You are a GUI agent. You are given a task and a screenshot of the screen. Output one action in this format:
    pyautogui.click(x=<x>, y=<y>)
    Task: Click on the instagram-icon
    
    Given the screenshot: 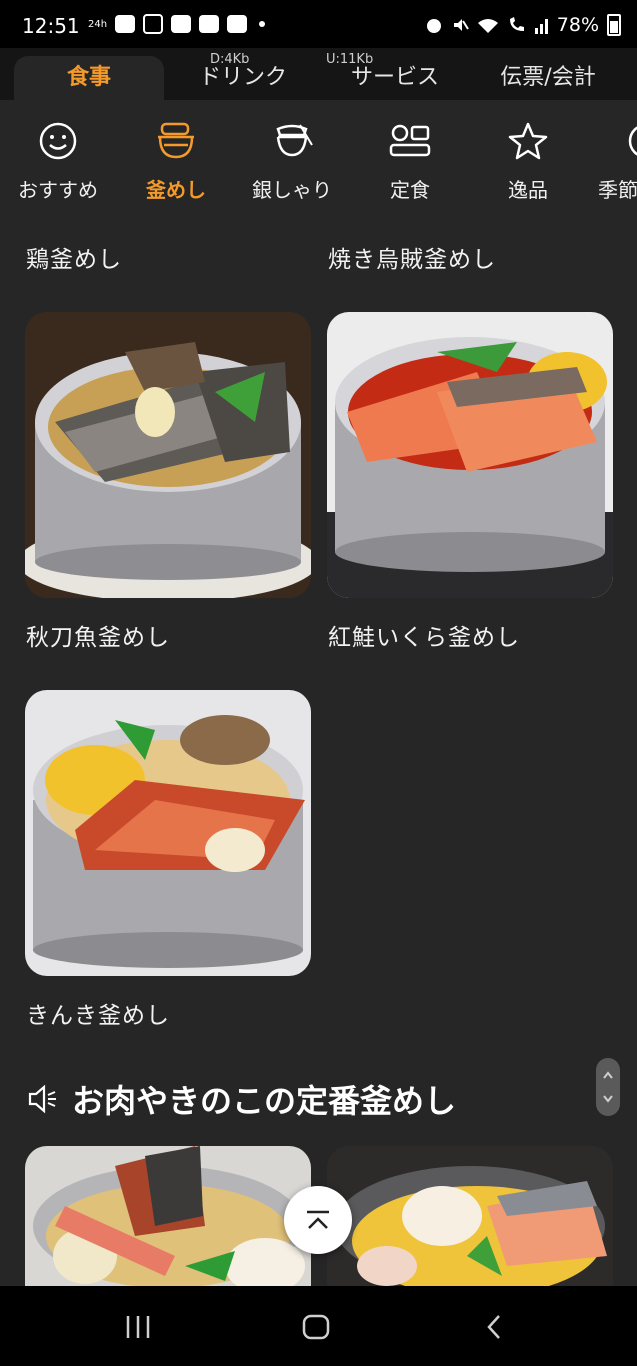 What is the action you would take?
    pyautogui.click(x=153, y=24)
    